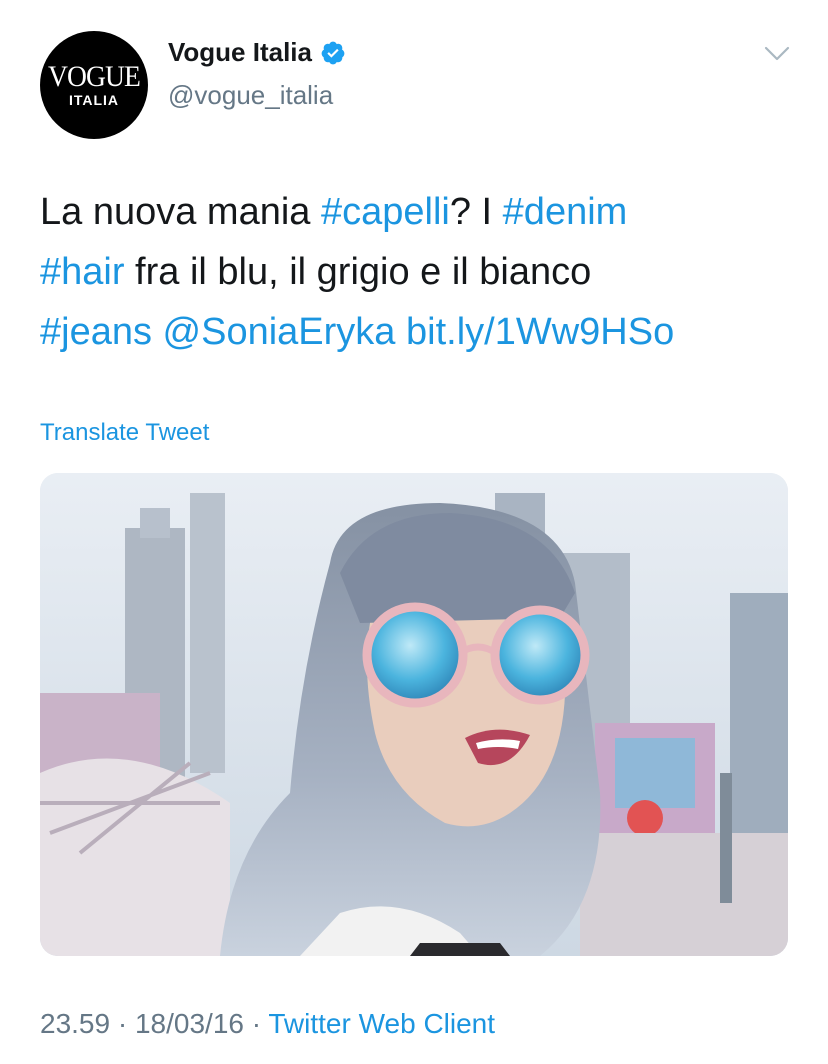 The height and width of the screenshot is (1064, 828). I want to click on tweet-client-link: Twitter Web Client, so click(381, 1023).